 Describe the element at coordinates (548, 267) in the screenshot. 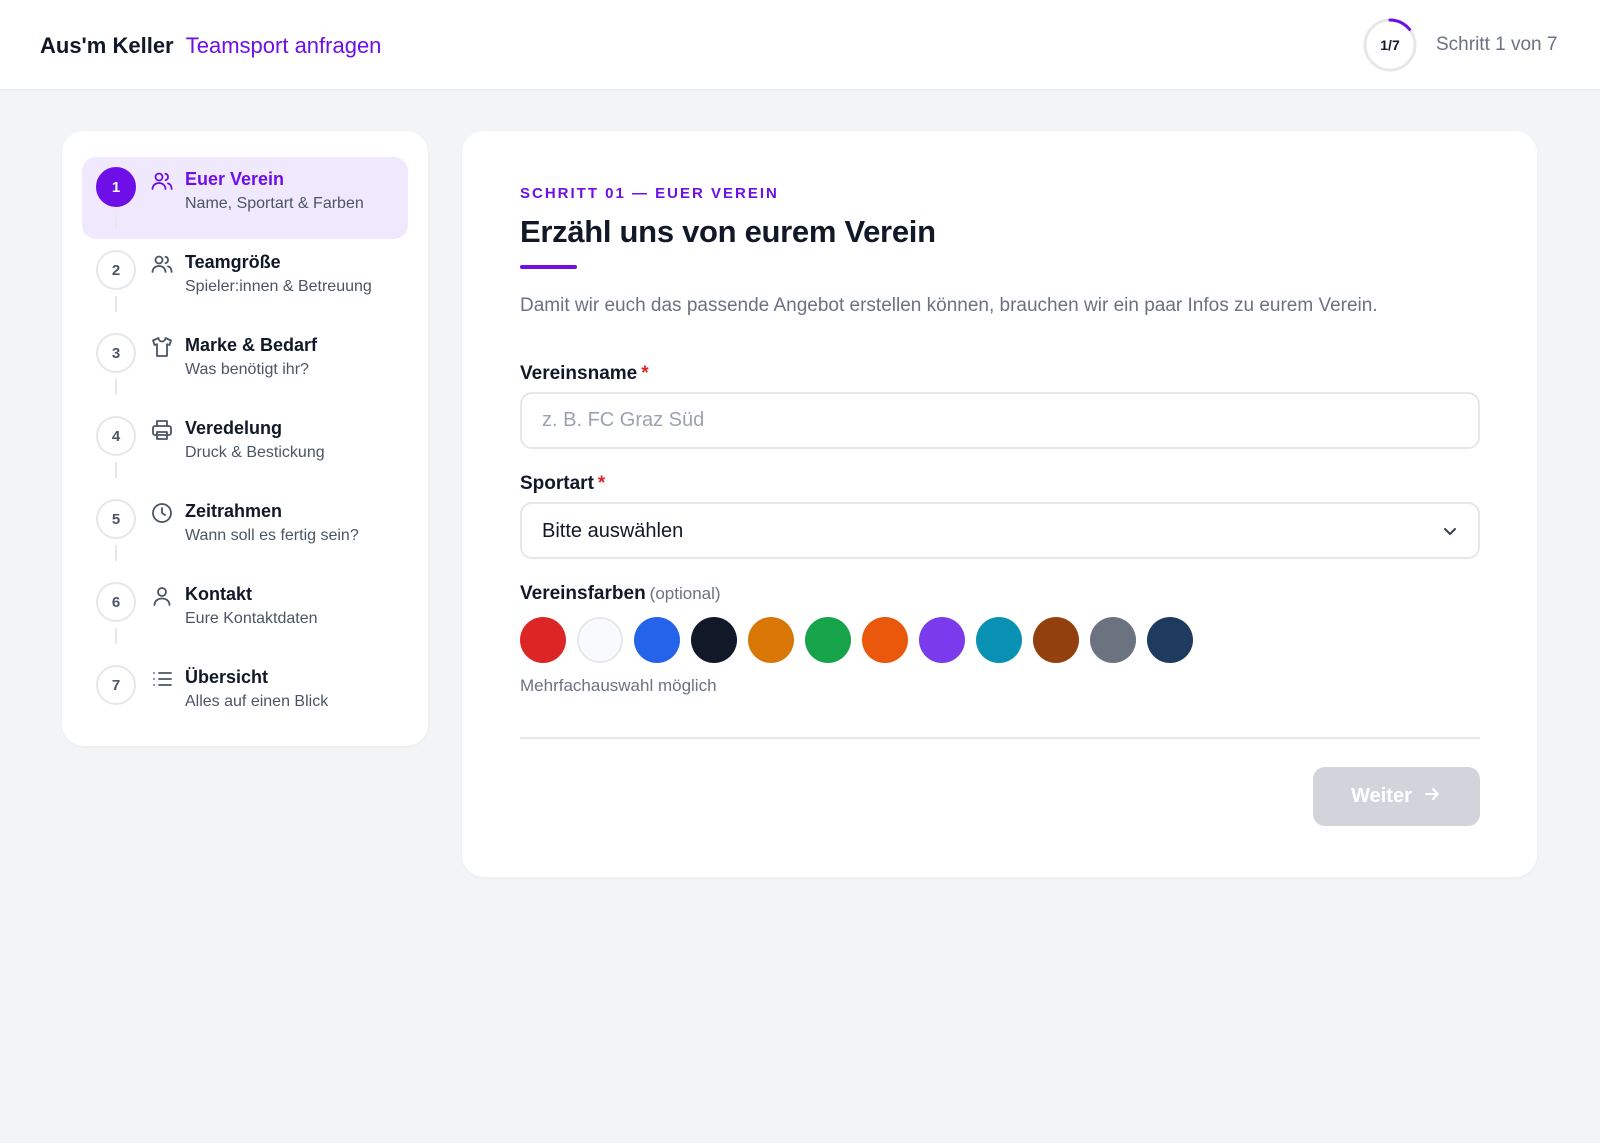

I see `title-underline` at that location.